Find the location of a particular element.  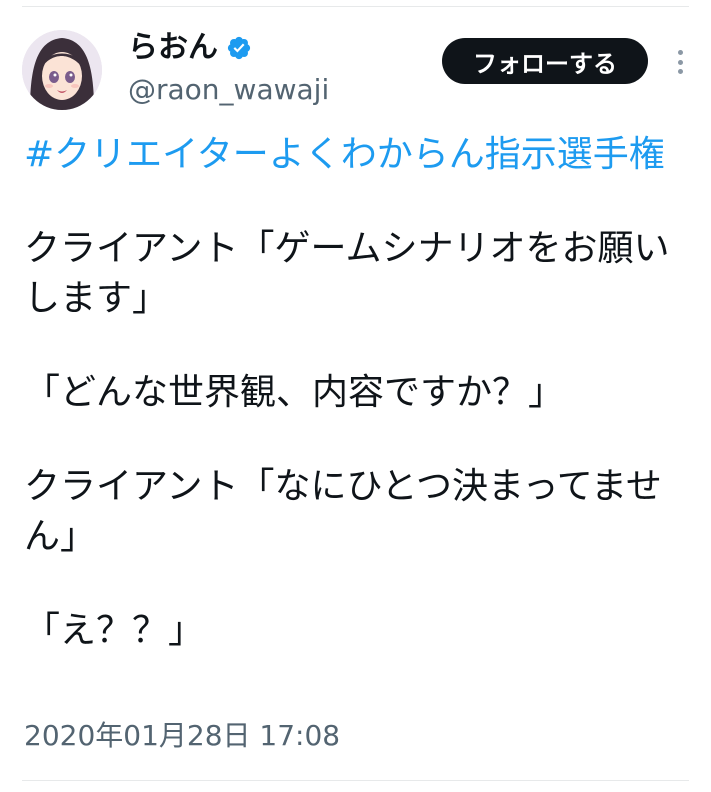

tweet-timestamp: 2020年01月28日 17:08 is located at coordinates (182, 736).